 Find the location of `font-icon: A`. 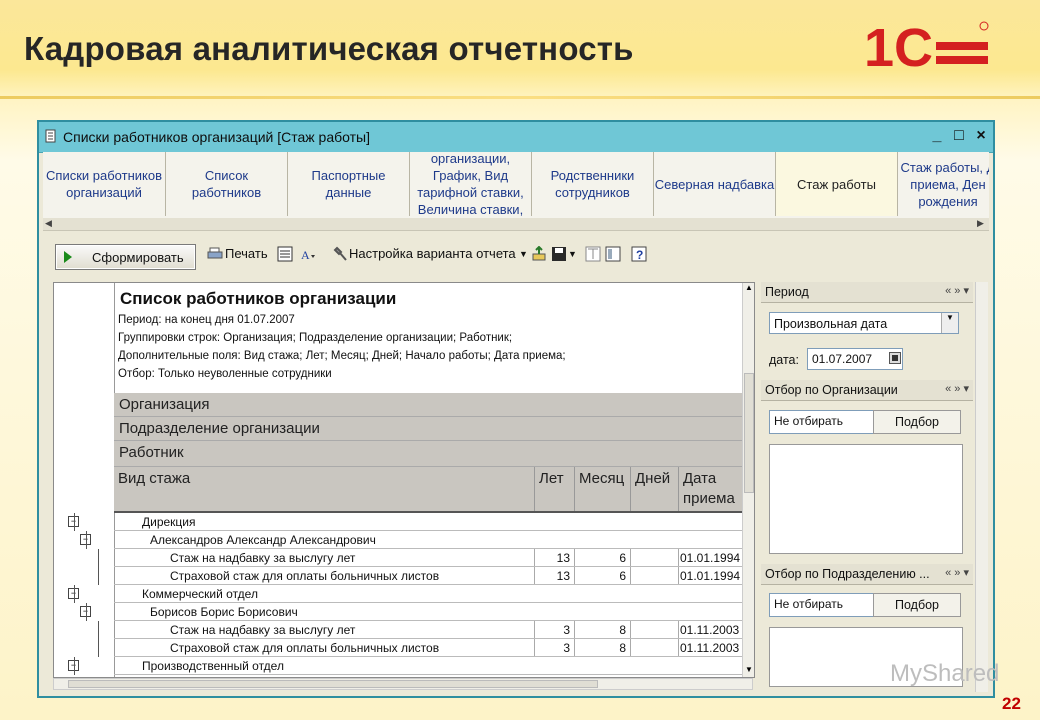

font-icon: A is located at coordinates (307, 254).